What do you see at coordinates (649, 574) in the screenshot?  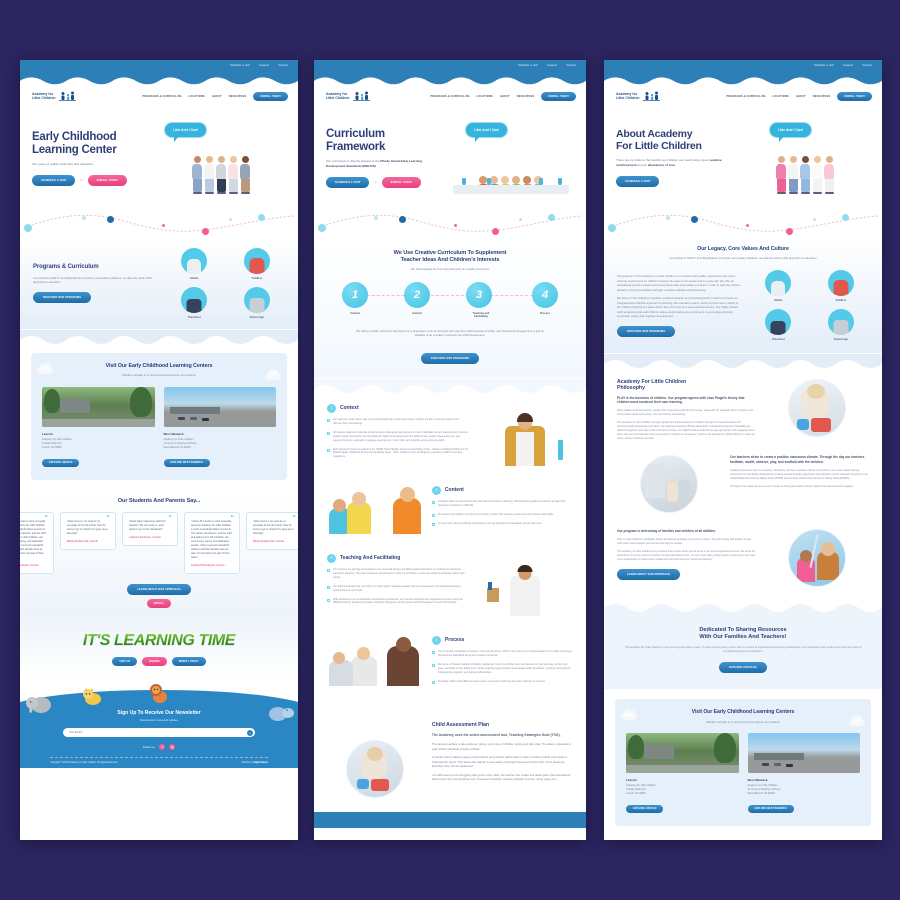 I see `families-learn-approach-button: LEARN ABOUT OUR APPROACH` at bounding box center [649, 574].